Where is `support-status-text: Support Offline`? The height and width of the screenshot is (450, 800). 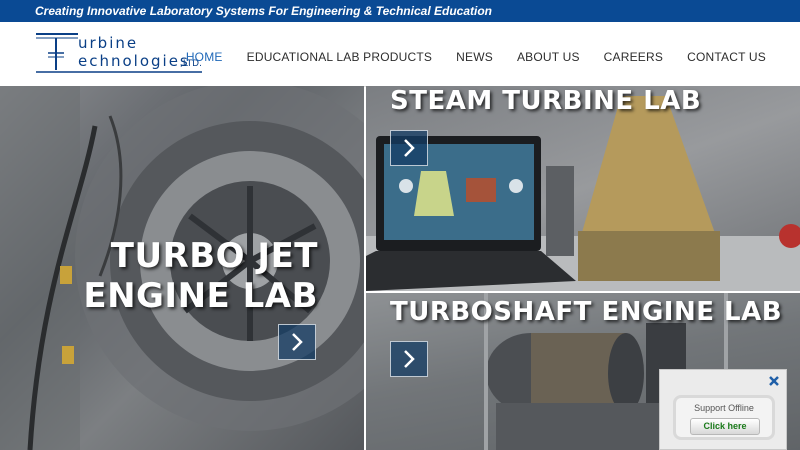 support-status-text: Support Offline is located at coordinates (724, 408).